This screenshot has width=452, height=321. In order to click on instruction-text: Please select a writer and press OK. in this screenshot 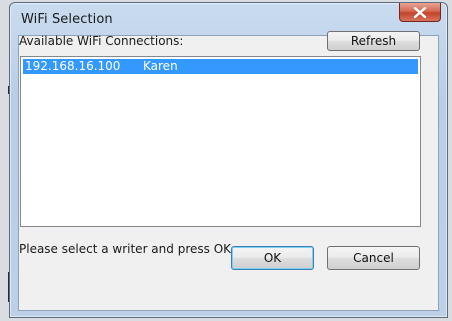, I will do `click(127, 249)`.